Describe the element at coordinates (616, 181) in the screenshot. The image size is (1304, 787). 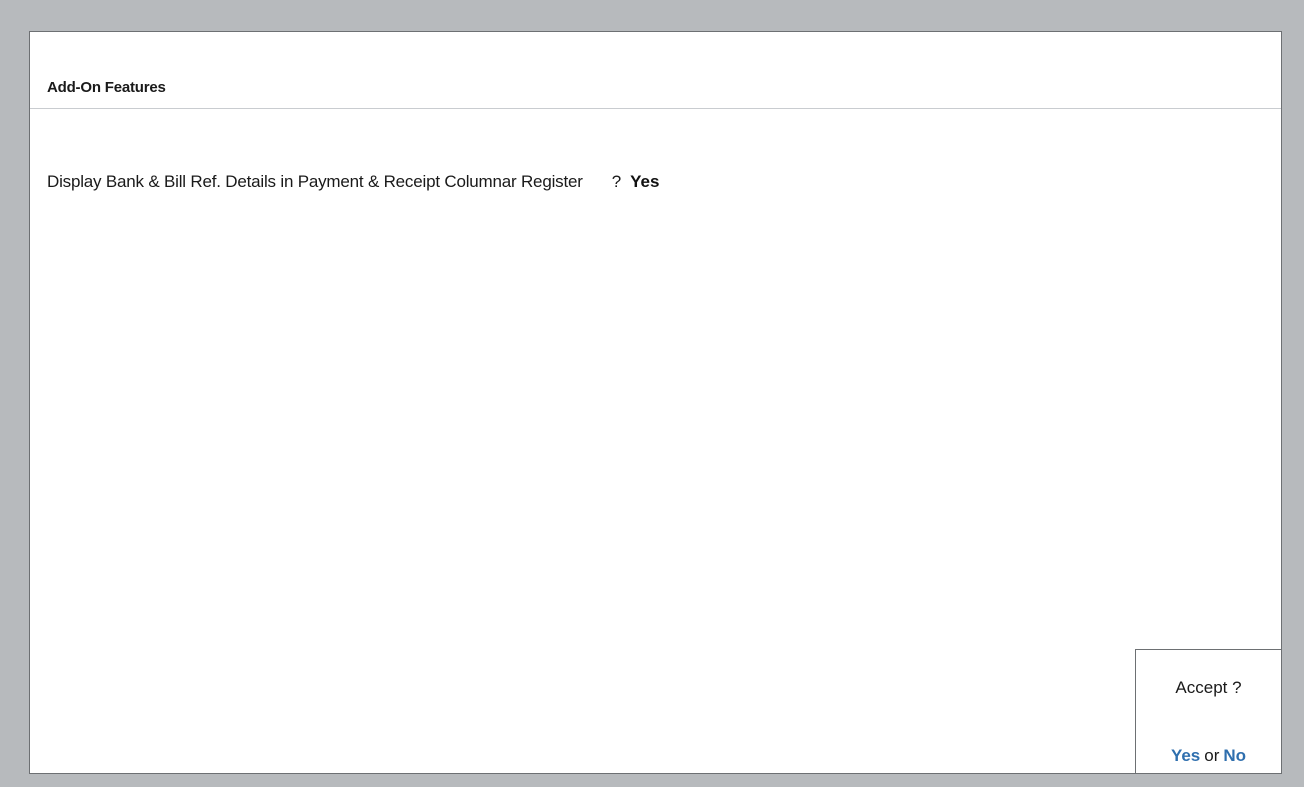
I see `option-question-mark: ?` at that location.